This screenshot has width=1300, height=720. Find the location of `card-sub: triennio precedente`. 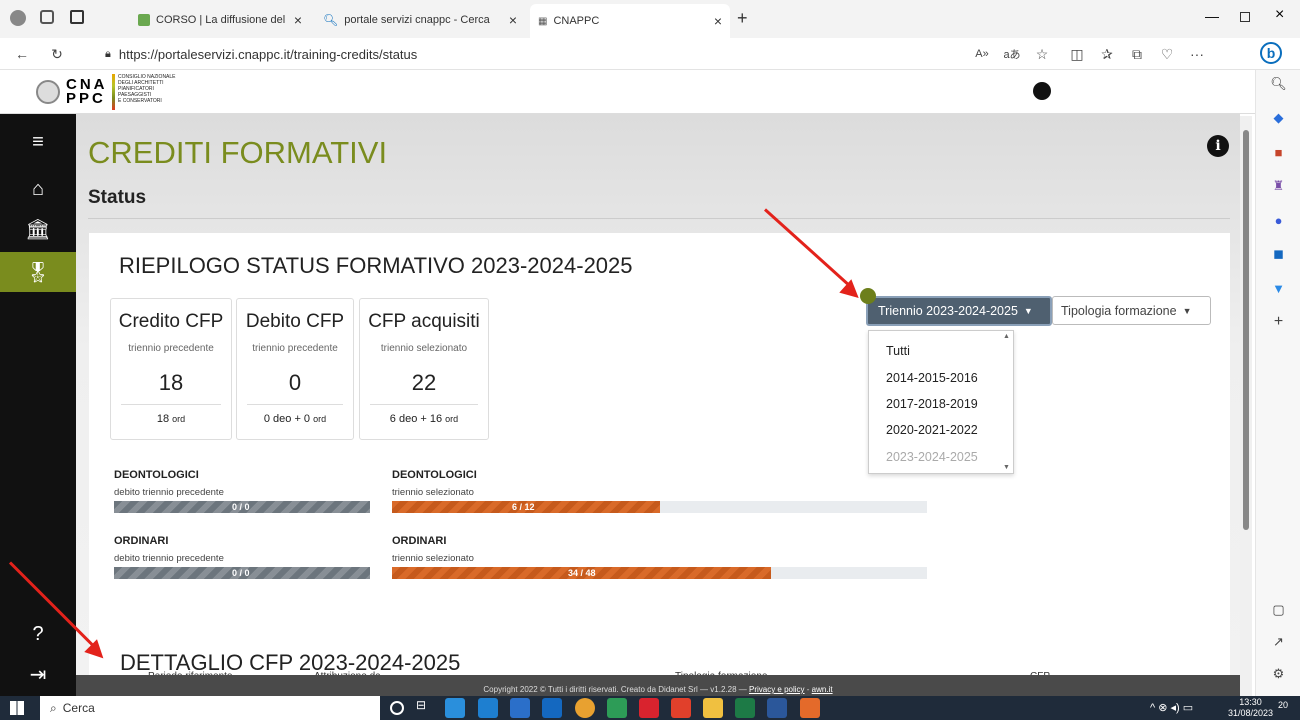

card-sub: triennio precedente is located at coordinates (295, 348).